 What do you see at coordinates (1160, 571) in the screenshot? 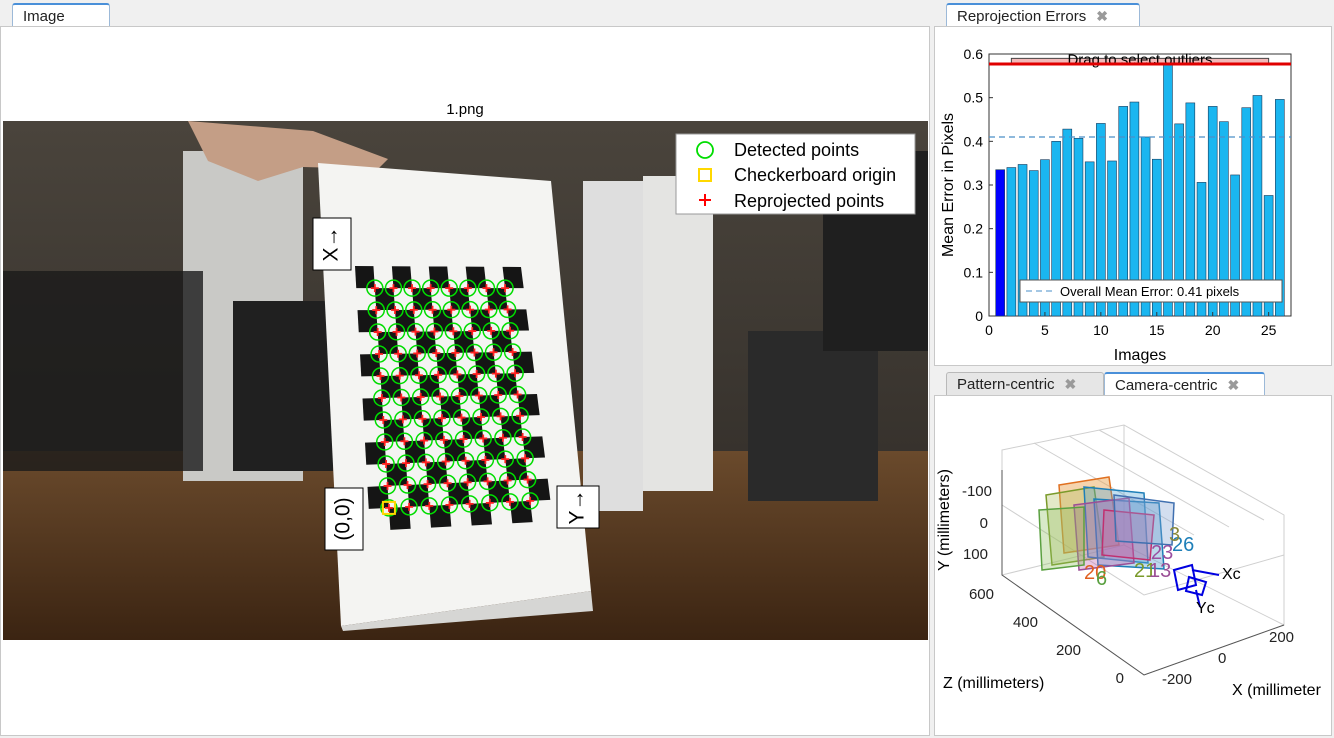
I see `pattern-label: 13` at bounding box center [1160, 571].